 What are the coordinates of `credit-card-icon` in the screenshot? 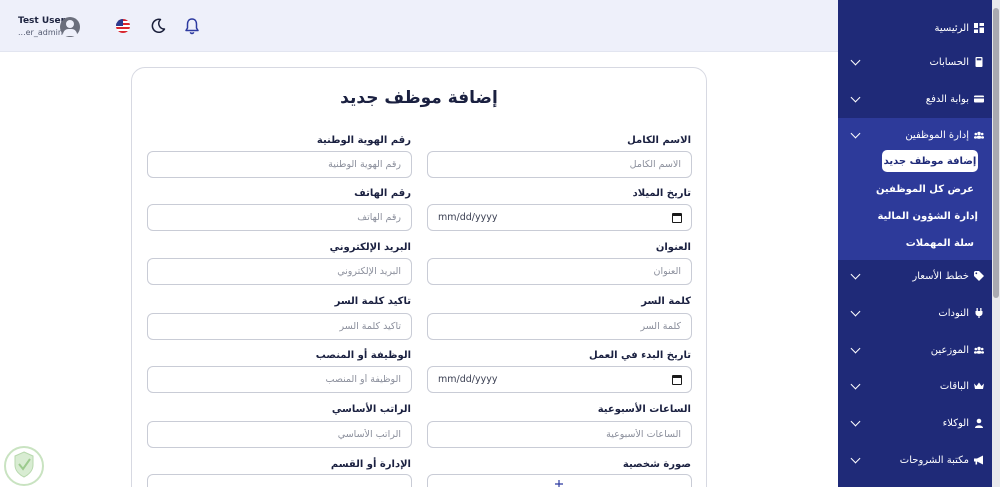 It's located at (979, 99).